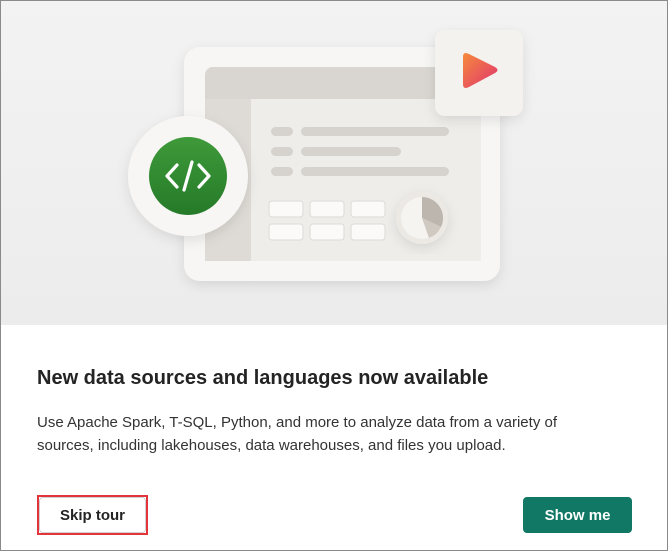 This screenshot has height=551, width=668. What do you see at coordinates (577, 515) in the screenshot?
I see `show-me-button: Show me` at bounding box center [577, 515].